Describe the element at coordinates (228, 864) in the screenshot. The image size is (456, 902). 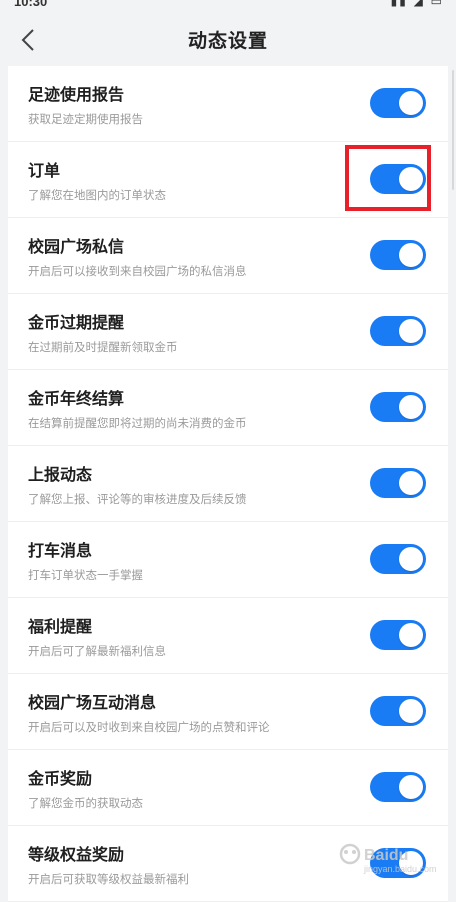
I see `setting-row: 等级权益奖励开启后可获取等级权益最新福利` at that location.